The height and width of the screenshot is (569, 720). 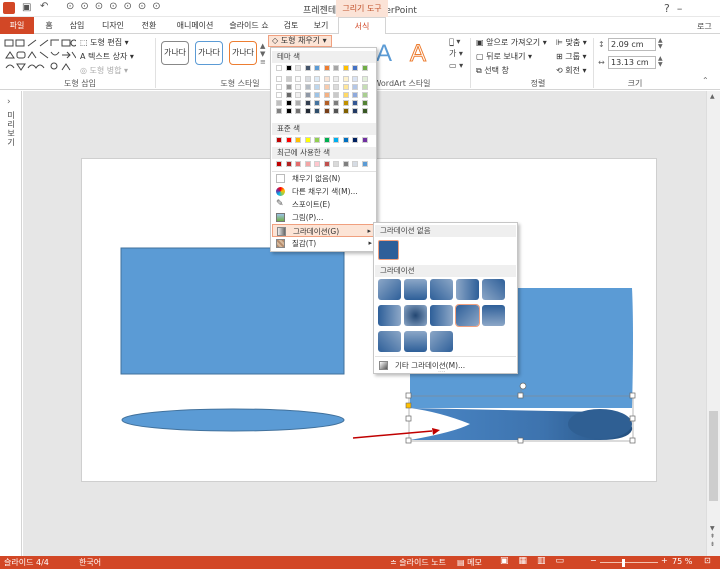 I want to click on scroll-up-icon: ▲, so click(x=712, y=96).